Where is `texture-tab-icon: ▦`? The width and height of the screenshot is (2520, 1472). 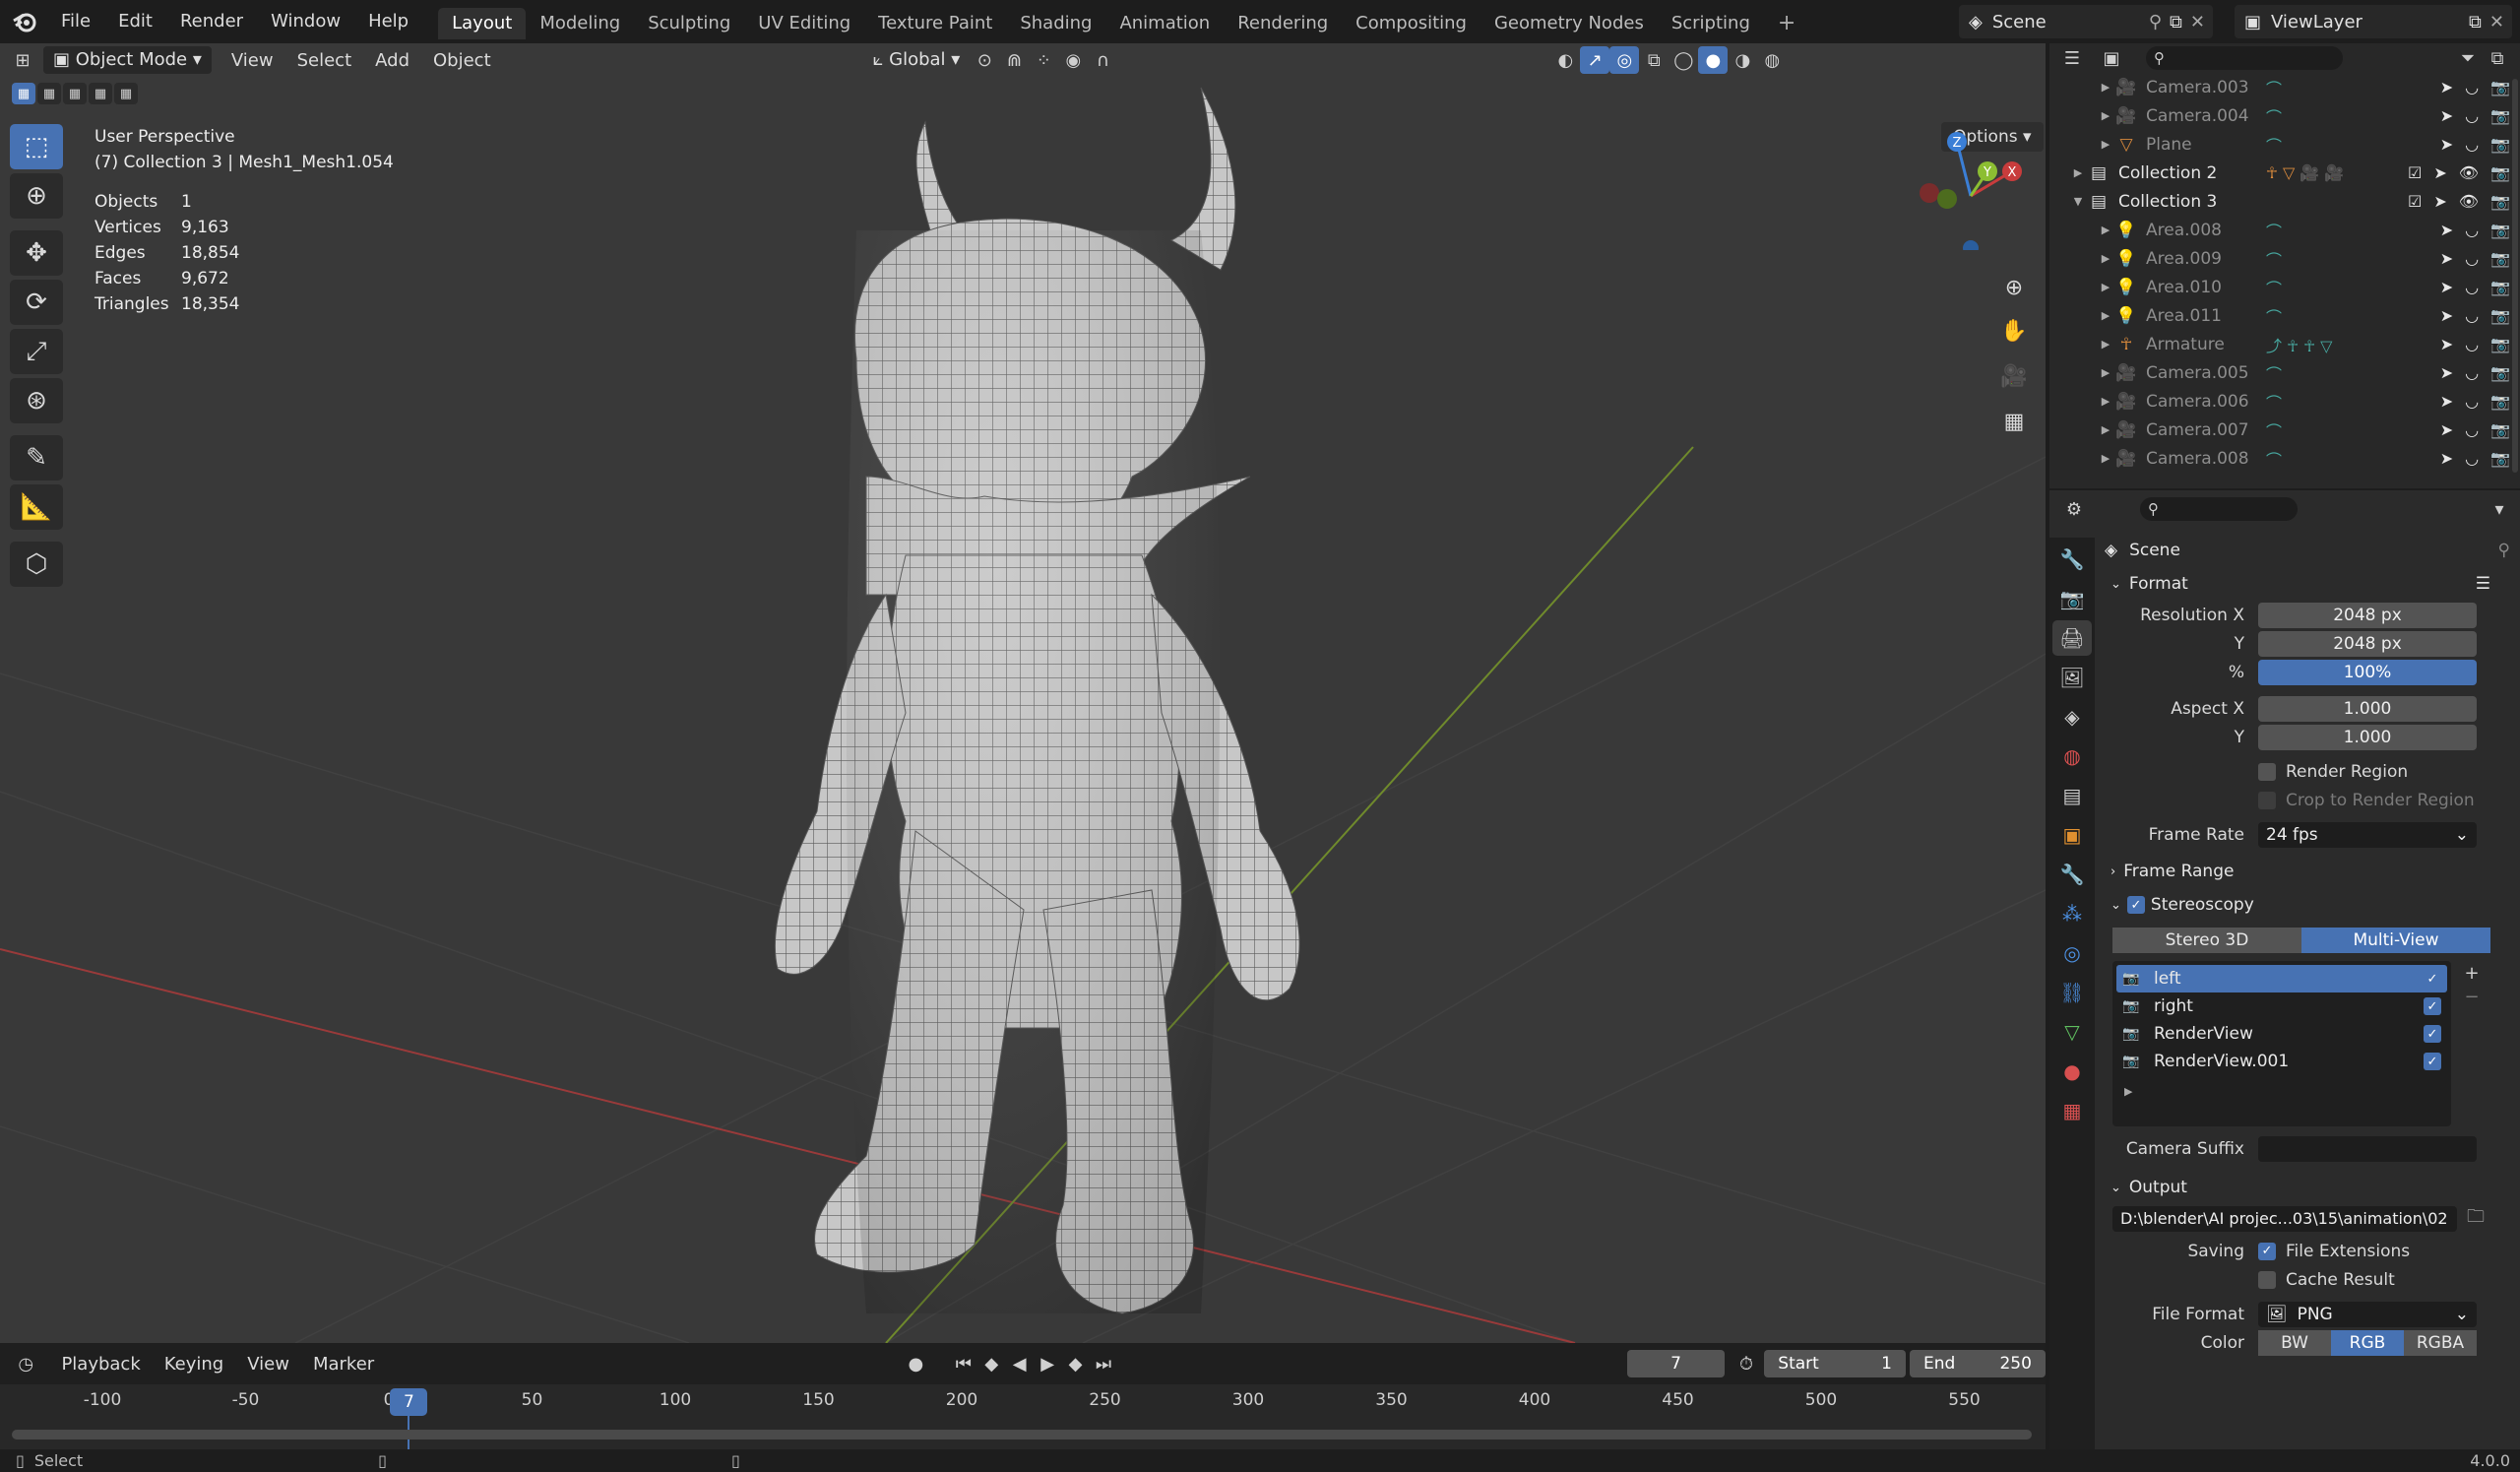
texture-tab-icon: ▦ is located at coordinates (2072, 1110).